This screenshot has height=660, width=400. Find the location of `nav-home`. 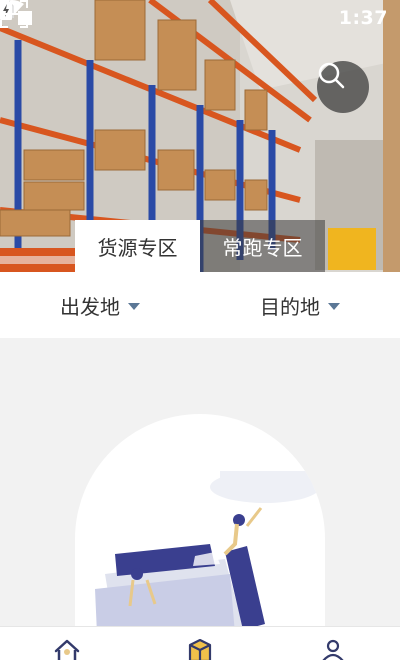

nav-home is located at coordinates (66, 643).